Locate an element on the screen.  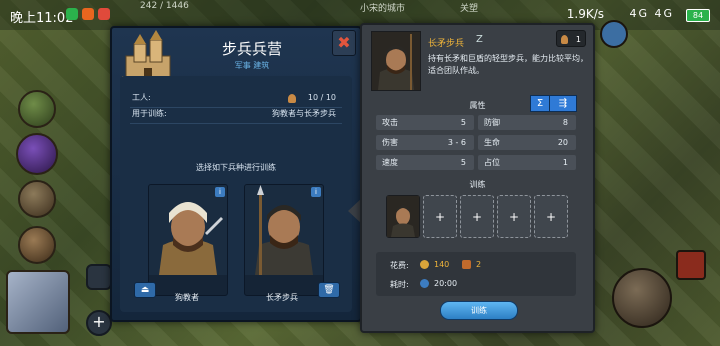
gold-icon is located at coordinates (424, 264).